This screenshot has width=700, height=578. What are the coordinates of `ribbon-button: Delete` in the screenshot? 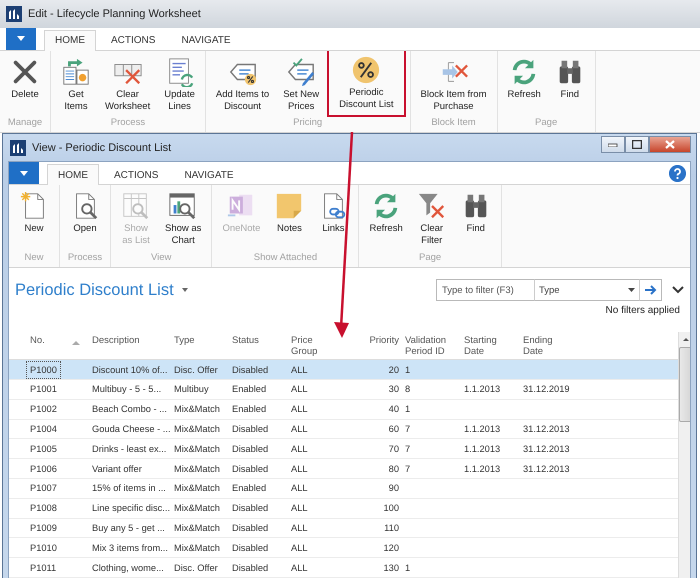 It's located at (25, 83).